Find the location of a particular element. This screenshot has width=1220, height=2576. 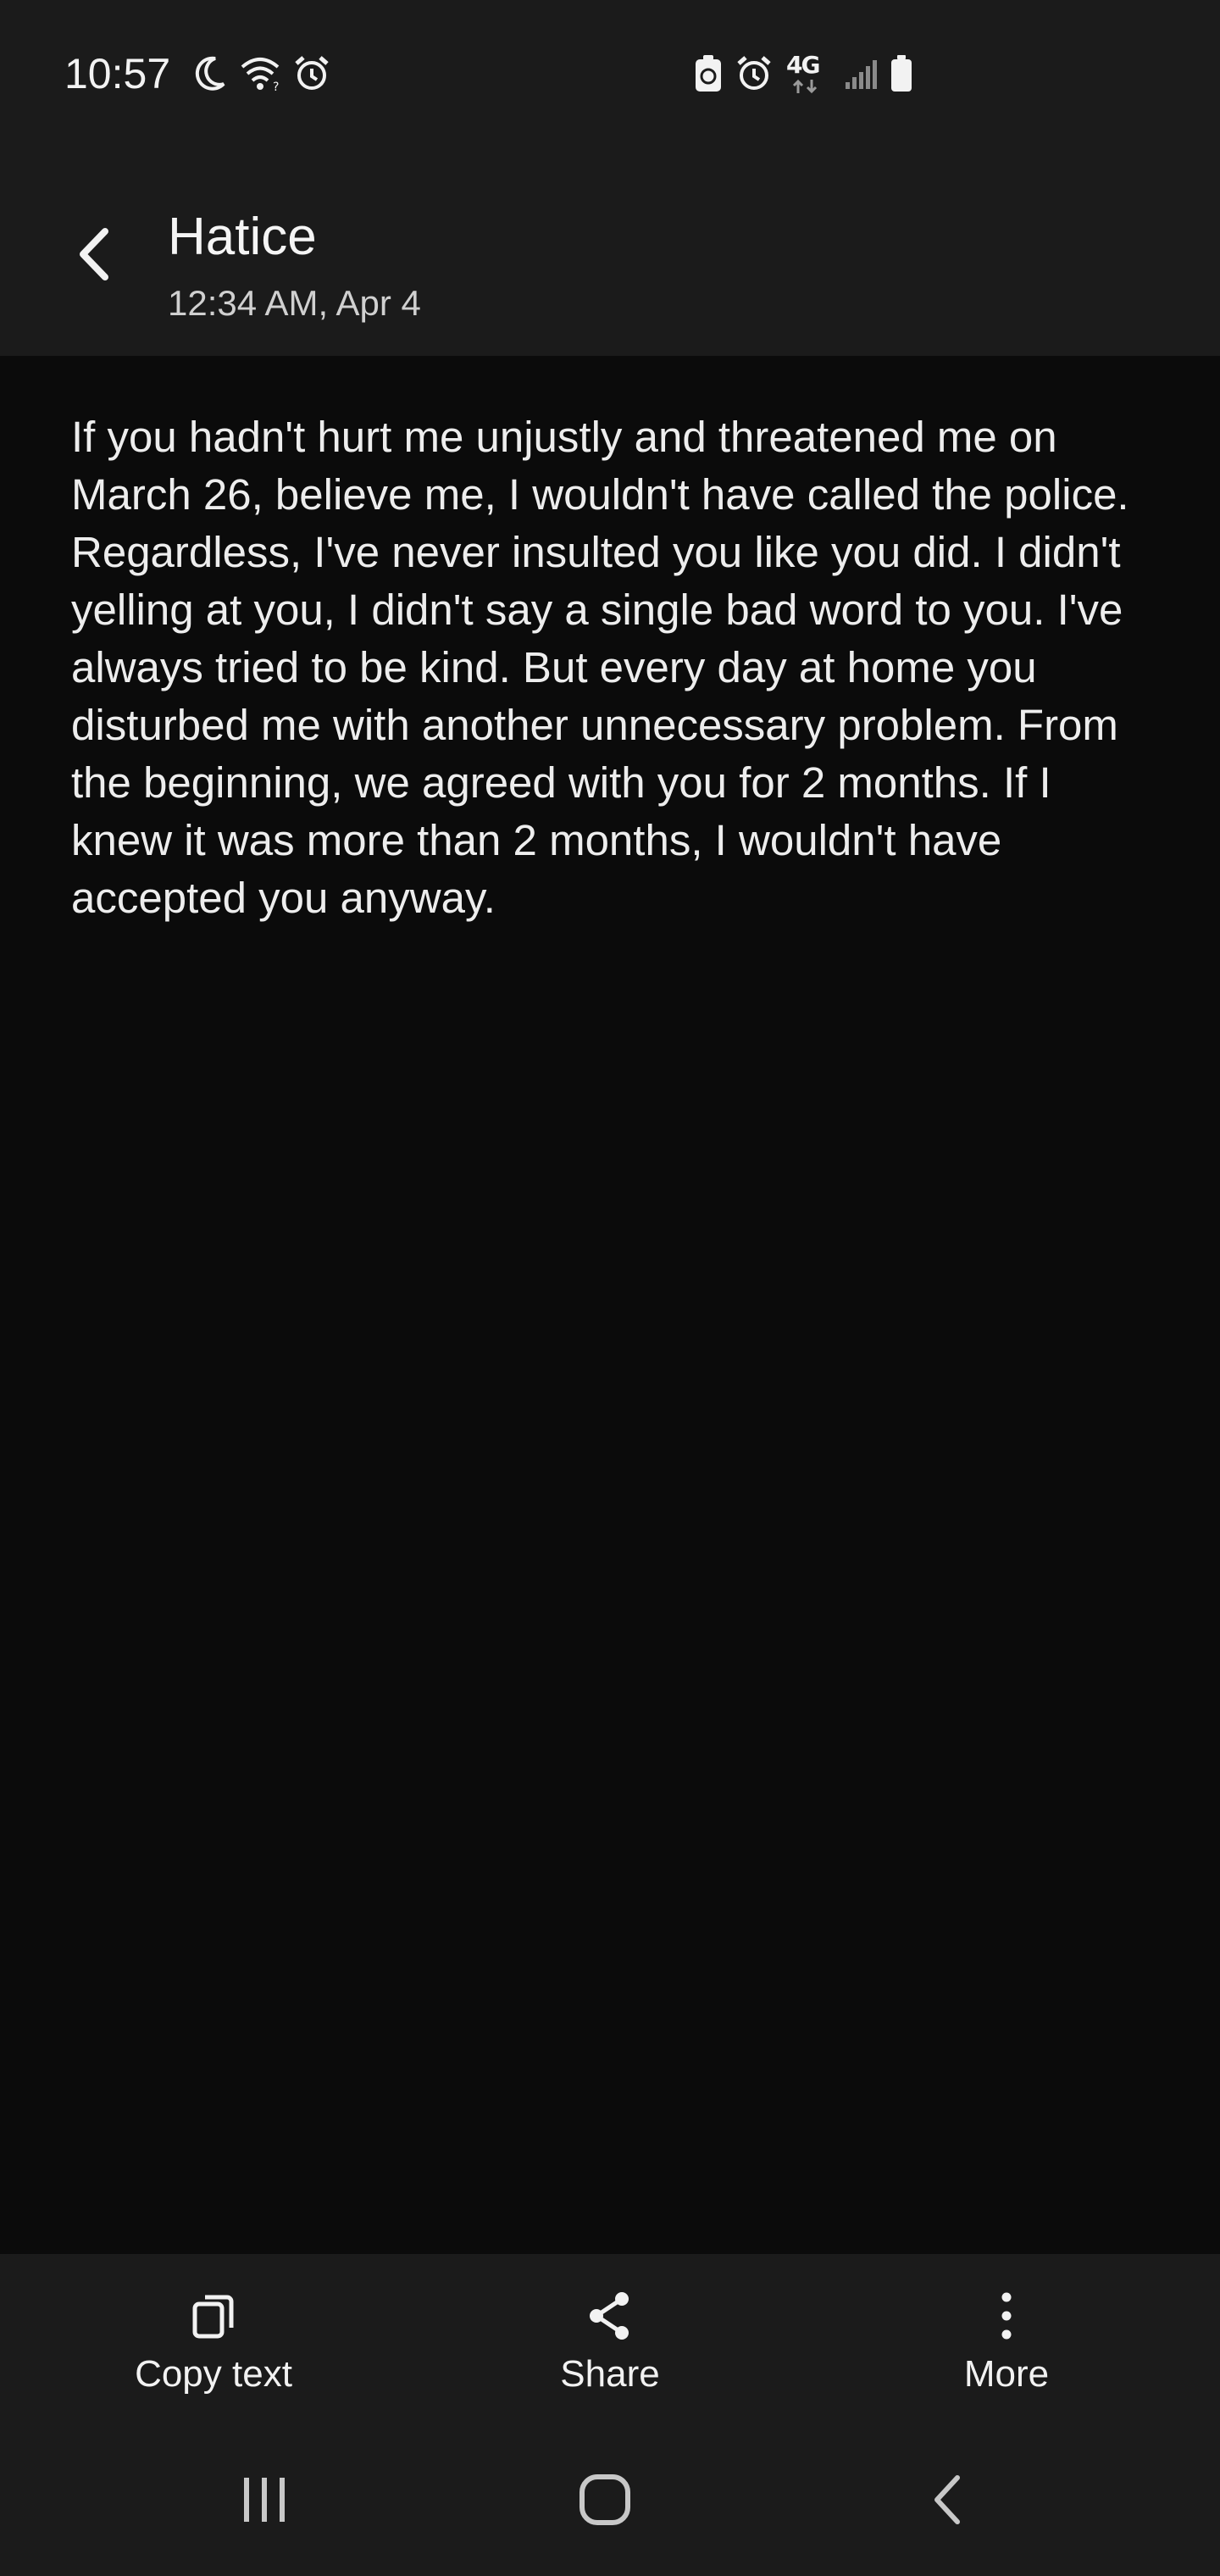

status-right-icons: 4G is located at coordinates (803, 74).